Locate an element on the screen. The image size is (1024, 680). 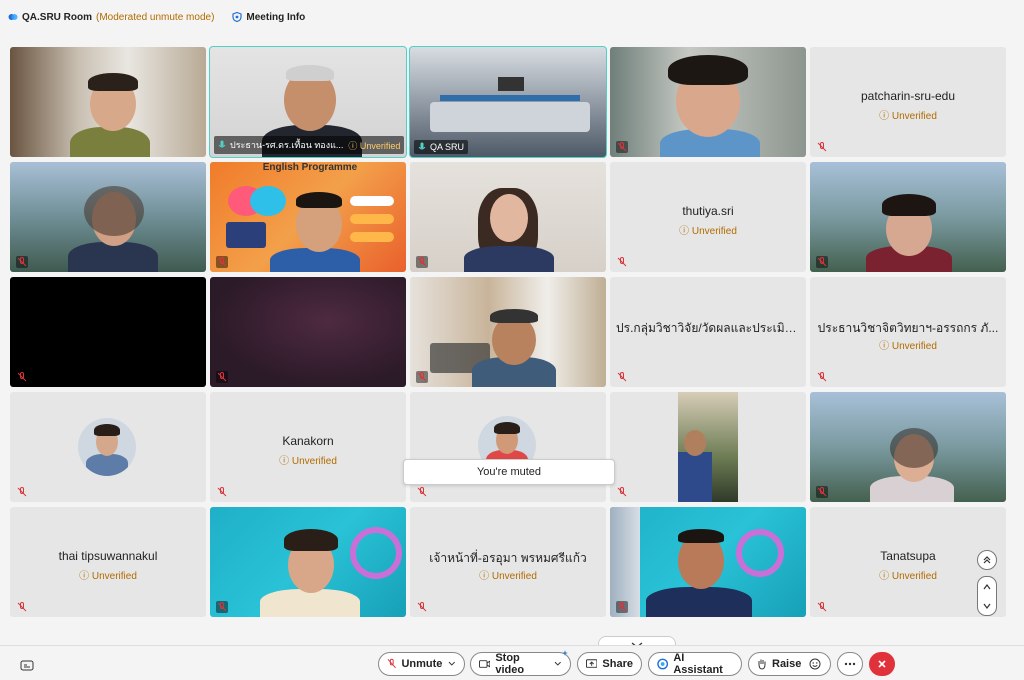
participant-tile-active: ประธาน-รศ.ดร.เทื้อน ทองแ... ⓘ Unverified is located at coordinates (308, 102).